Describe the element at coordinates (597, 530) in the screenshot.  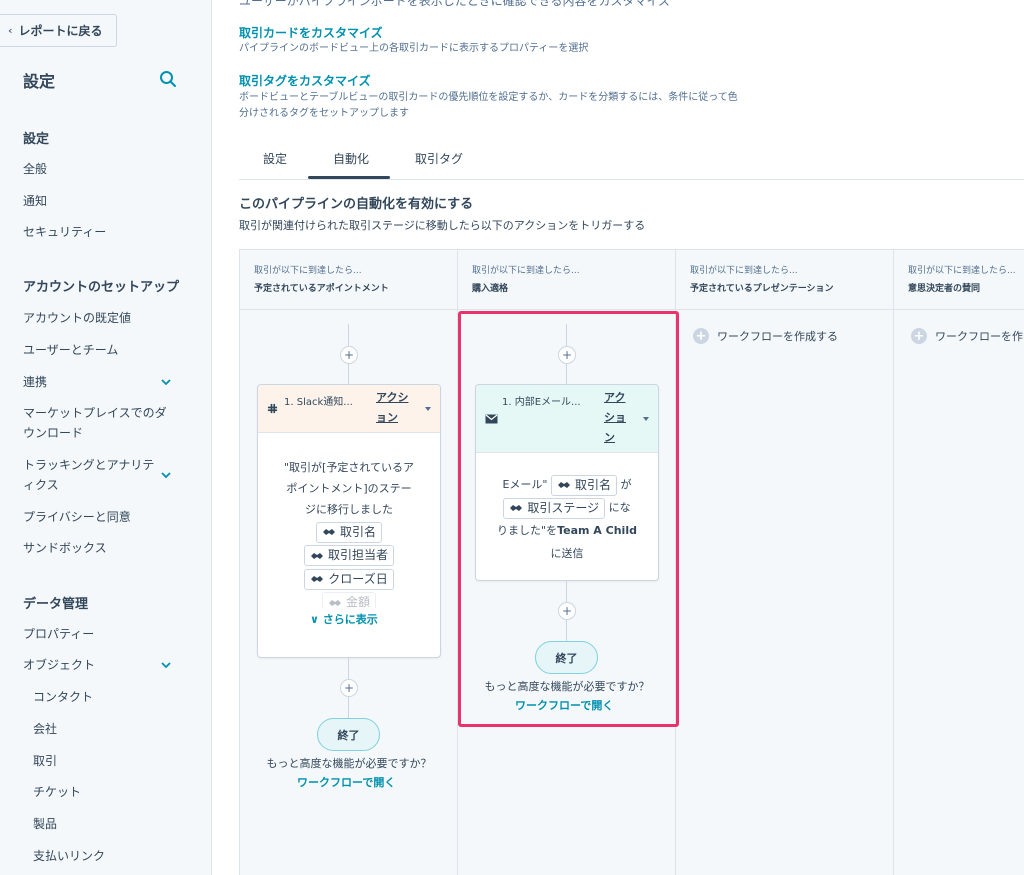
I see `recipient-team: Team A Child` at that location.